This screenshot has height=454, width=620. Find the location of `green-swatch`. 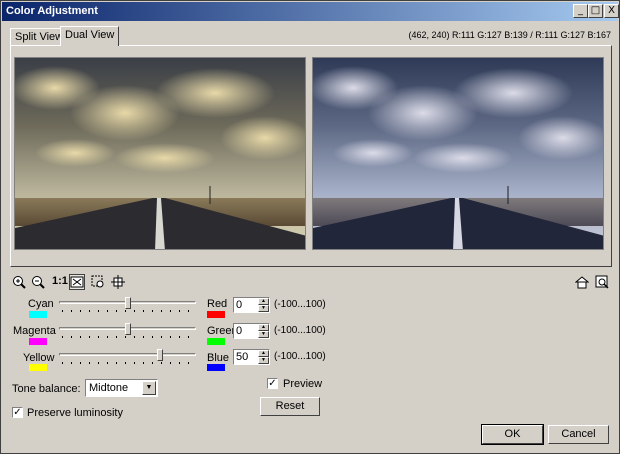

green-swatch is located at coordinates (216, 341).